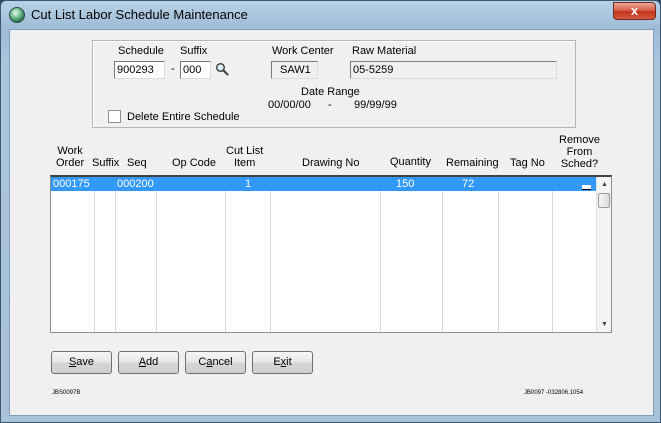 This screenshot has width=661, height=423. What do you see at coordinates (331, 163) in the screenshot?
I see `col-drawing-no: Drawing No` at bounding box center [331, 163].